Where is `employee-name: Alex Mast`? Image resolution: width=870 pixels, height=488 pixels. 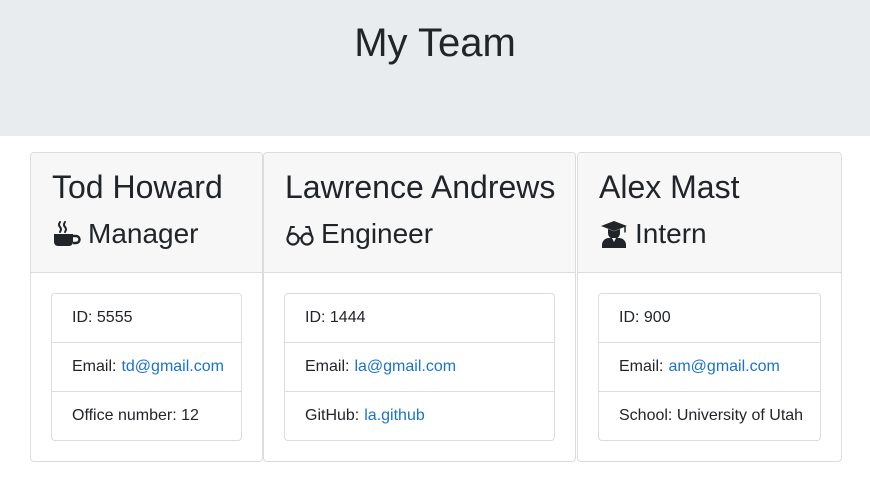
employee-name: Alex Mast is located at coordinates (669, 187).